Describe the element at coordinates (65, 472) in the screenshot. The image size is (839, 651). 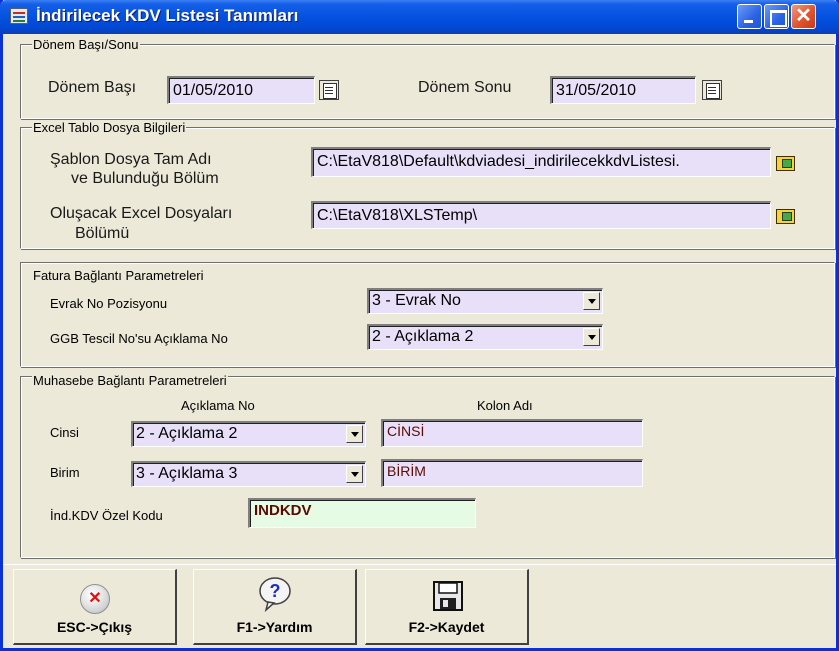
I see `unit-label: Birim` at that location.